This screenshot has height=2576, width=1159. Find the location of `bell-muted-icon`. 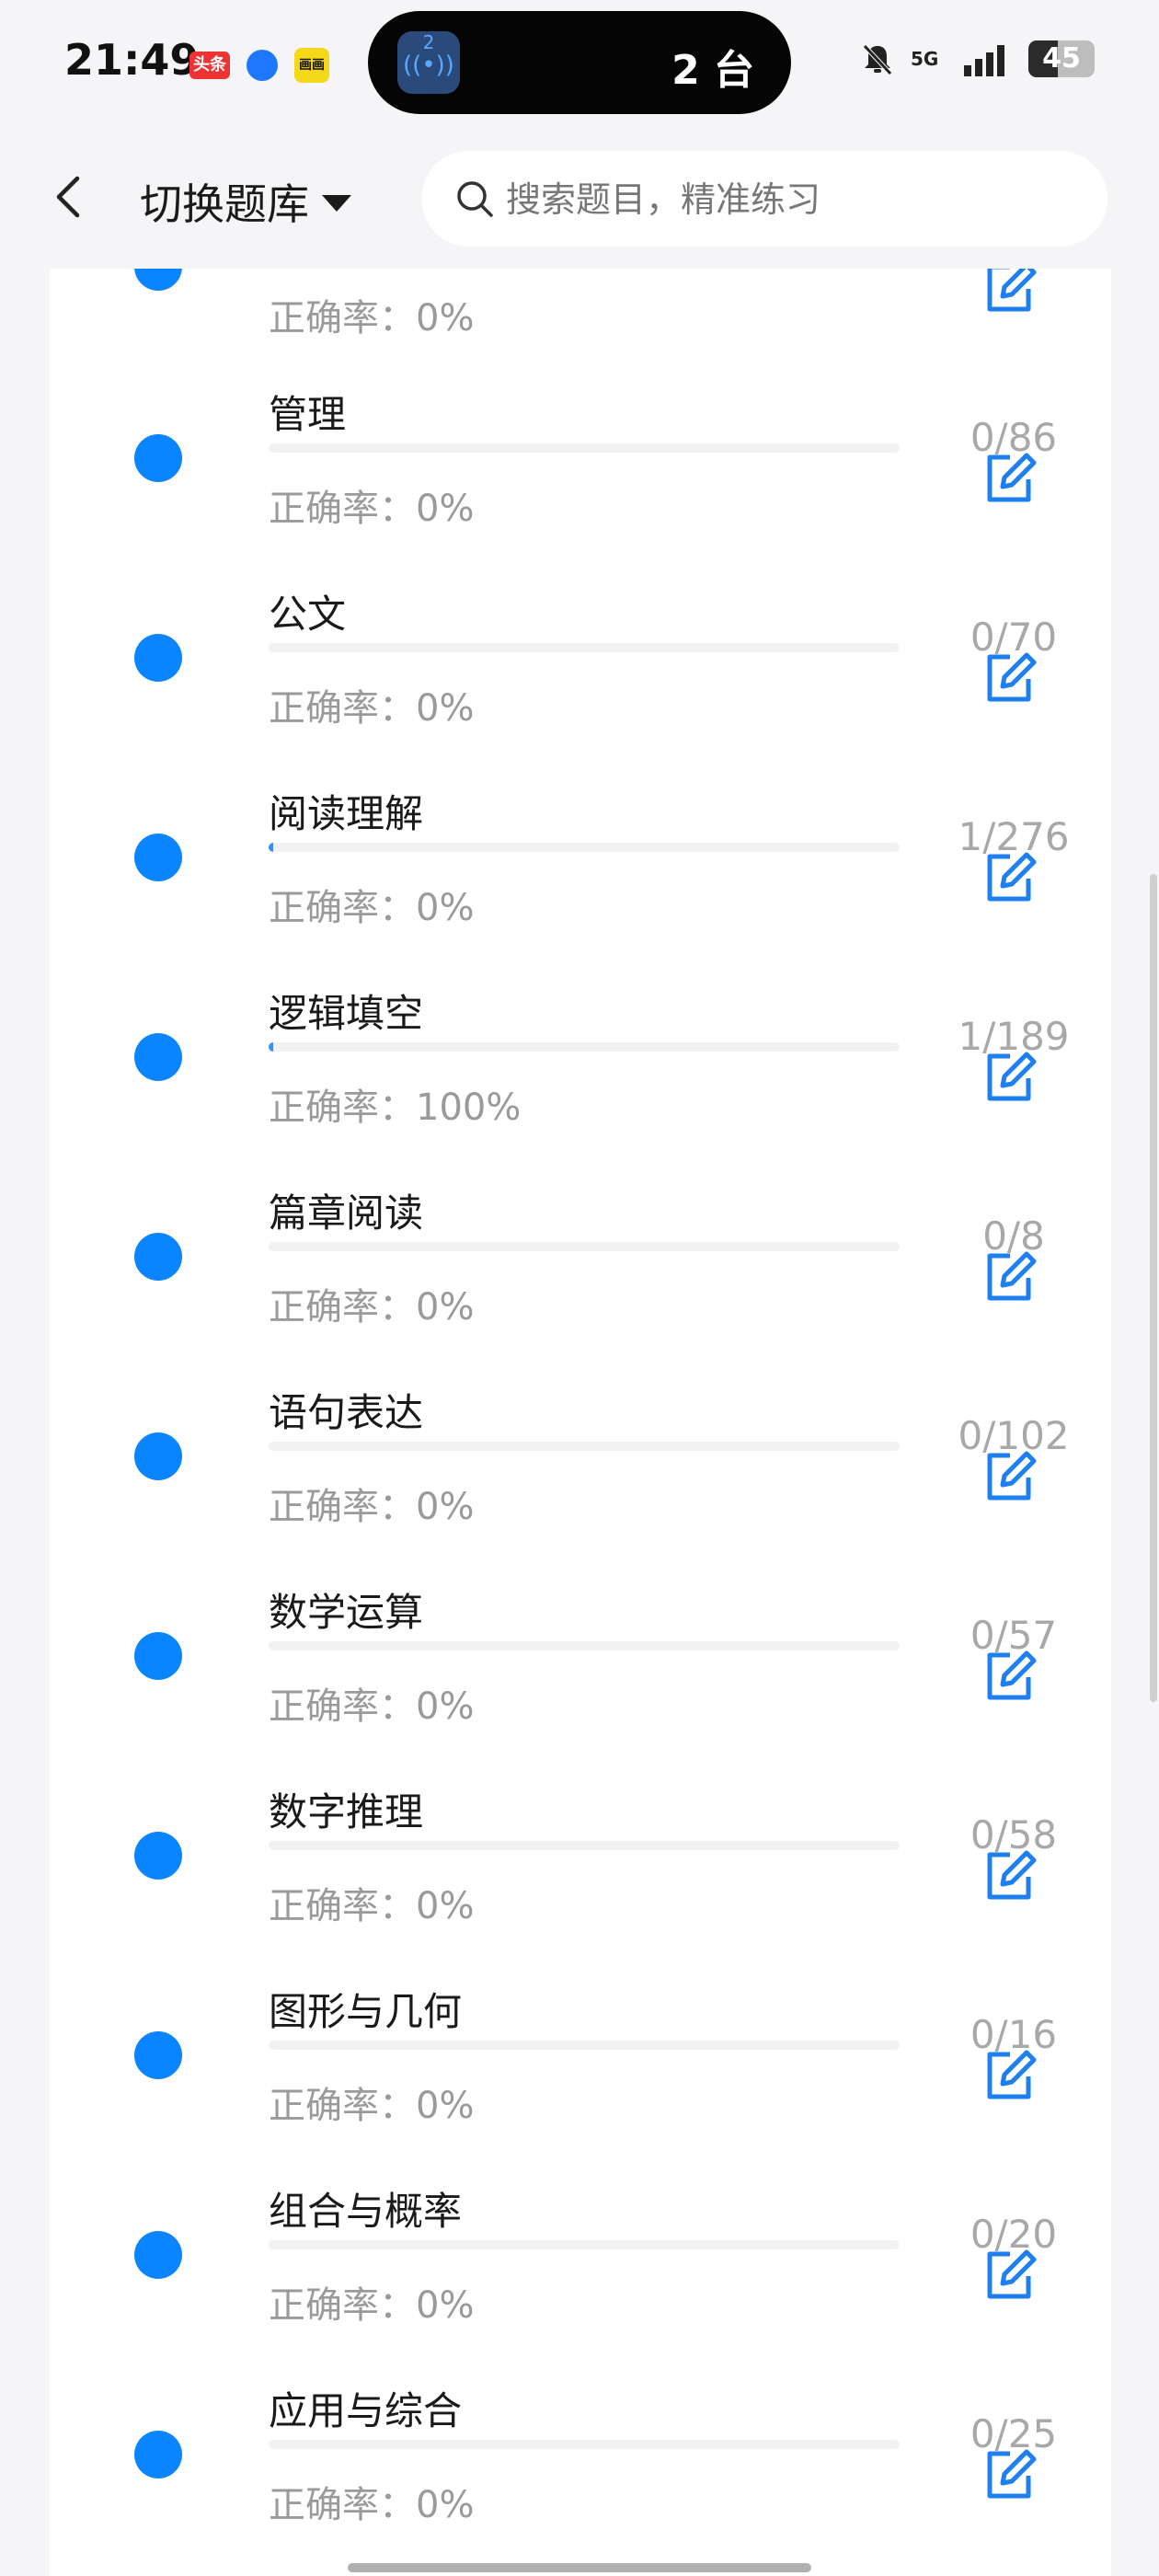

bell-muted-icon is located at coordinates (877, 59).